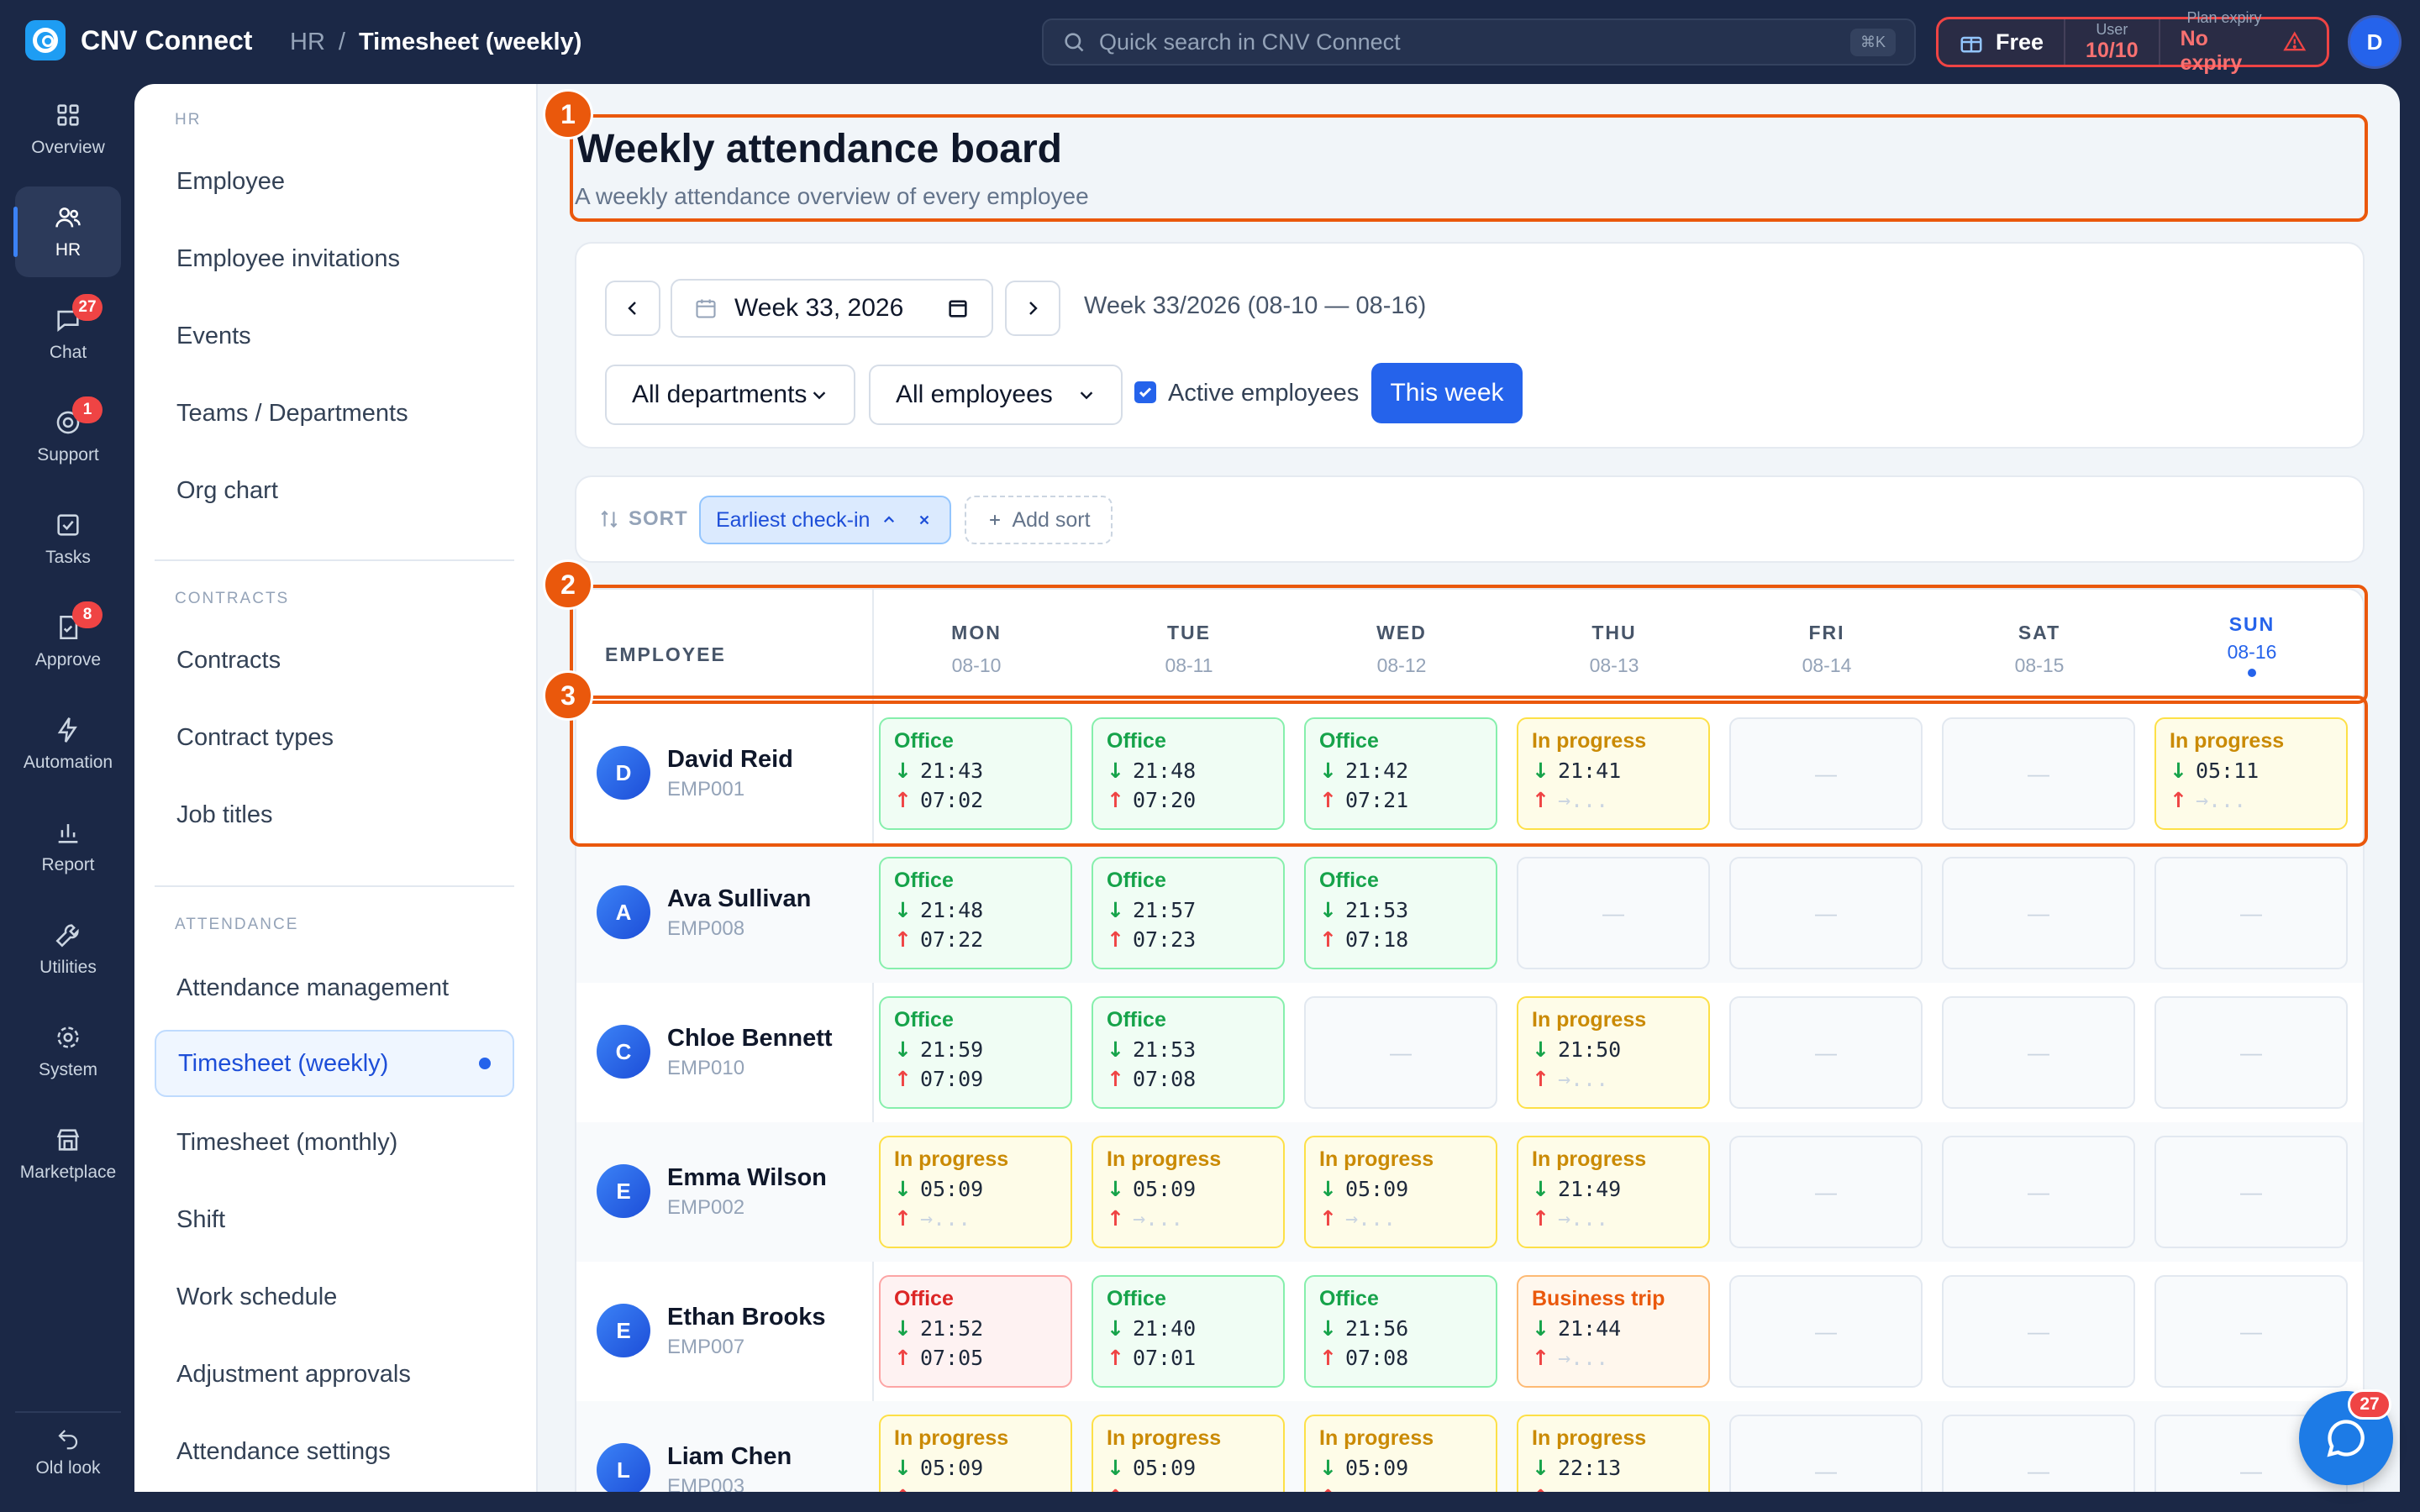 The width and height of the screenshot is (2420, 1512). What do you see at coordinates (996, 395) in the screenshot?
I see `employee-select: All employees` at bounding box center [996, 395].